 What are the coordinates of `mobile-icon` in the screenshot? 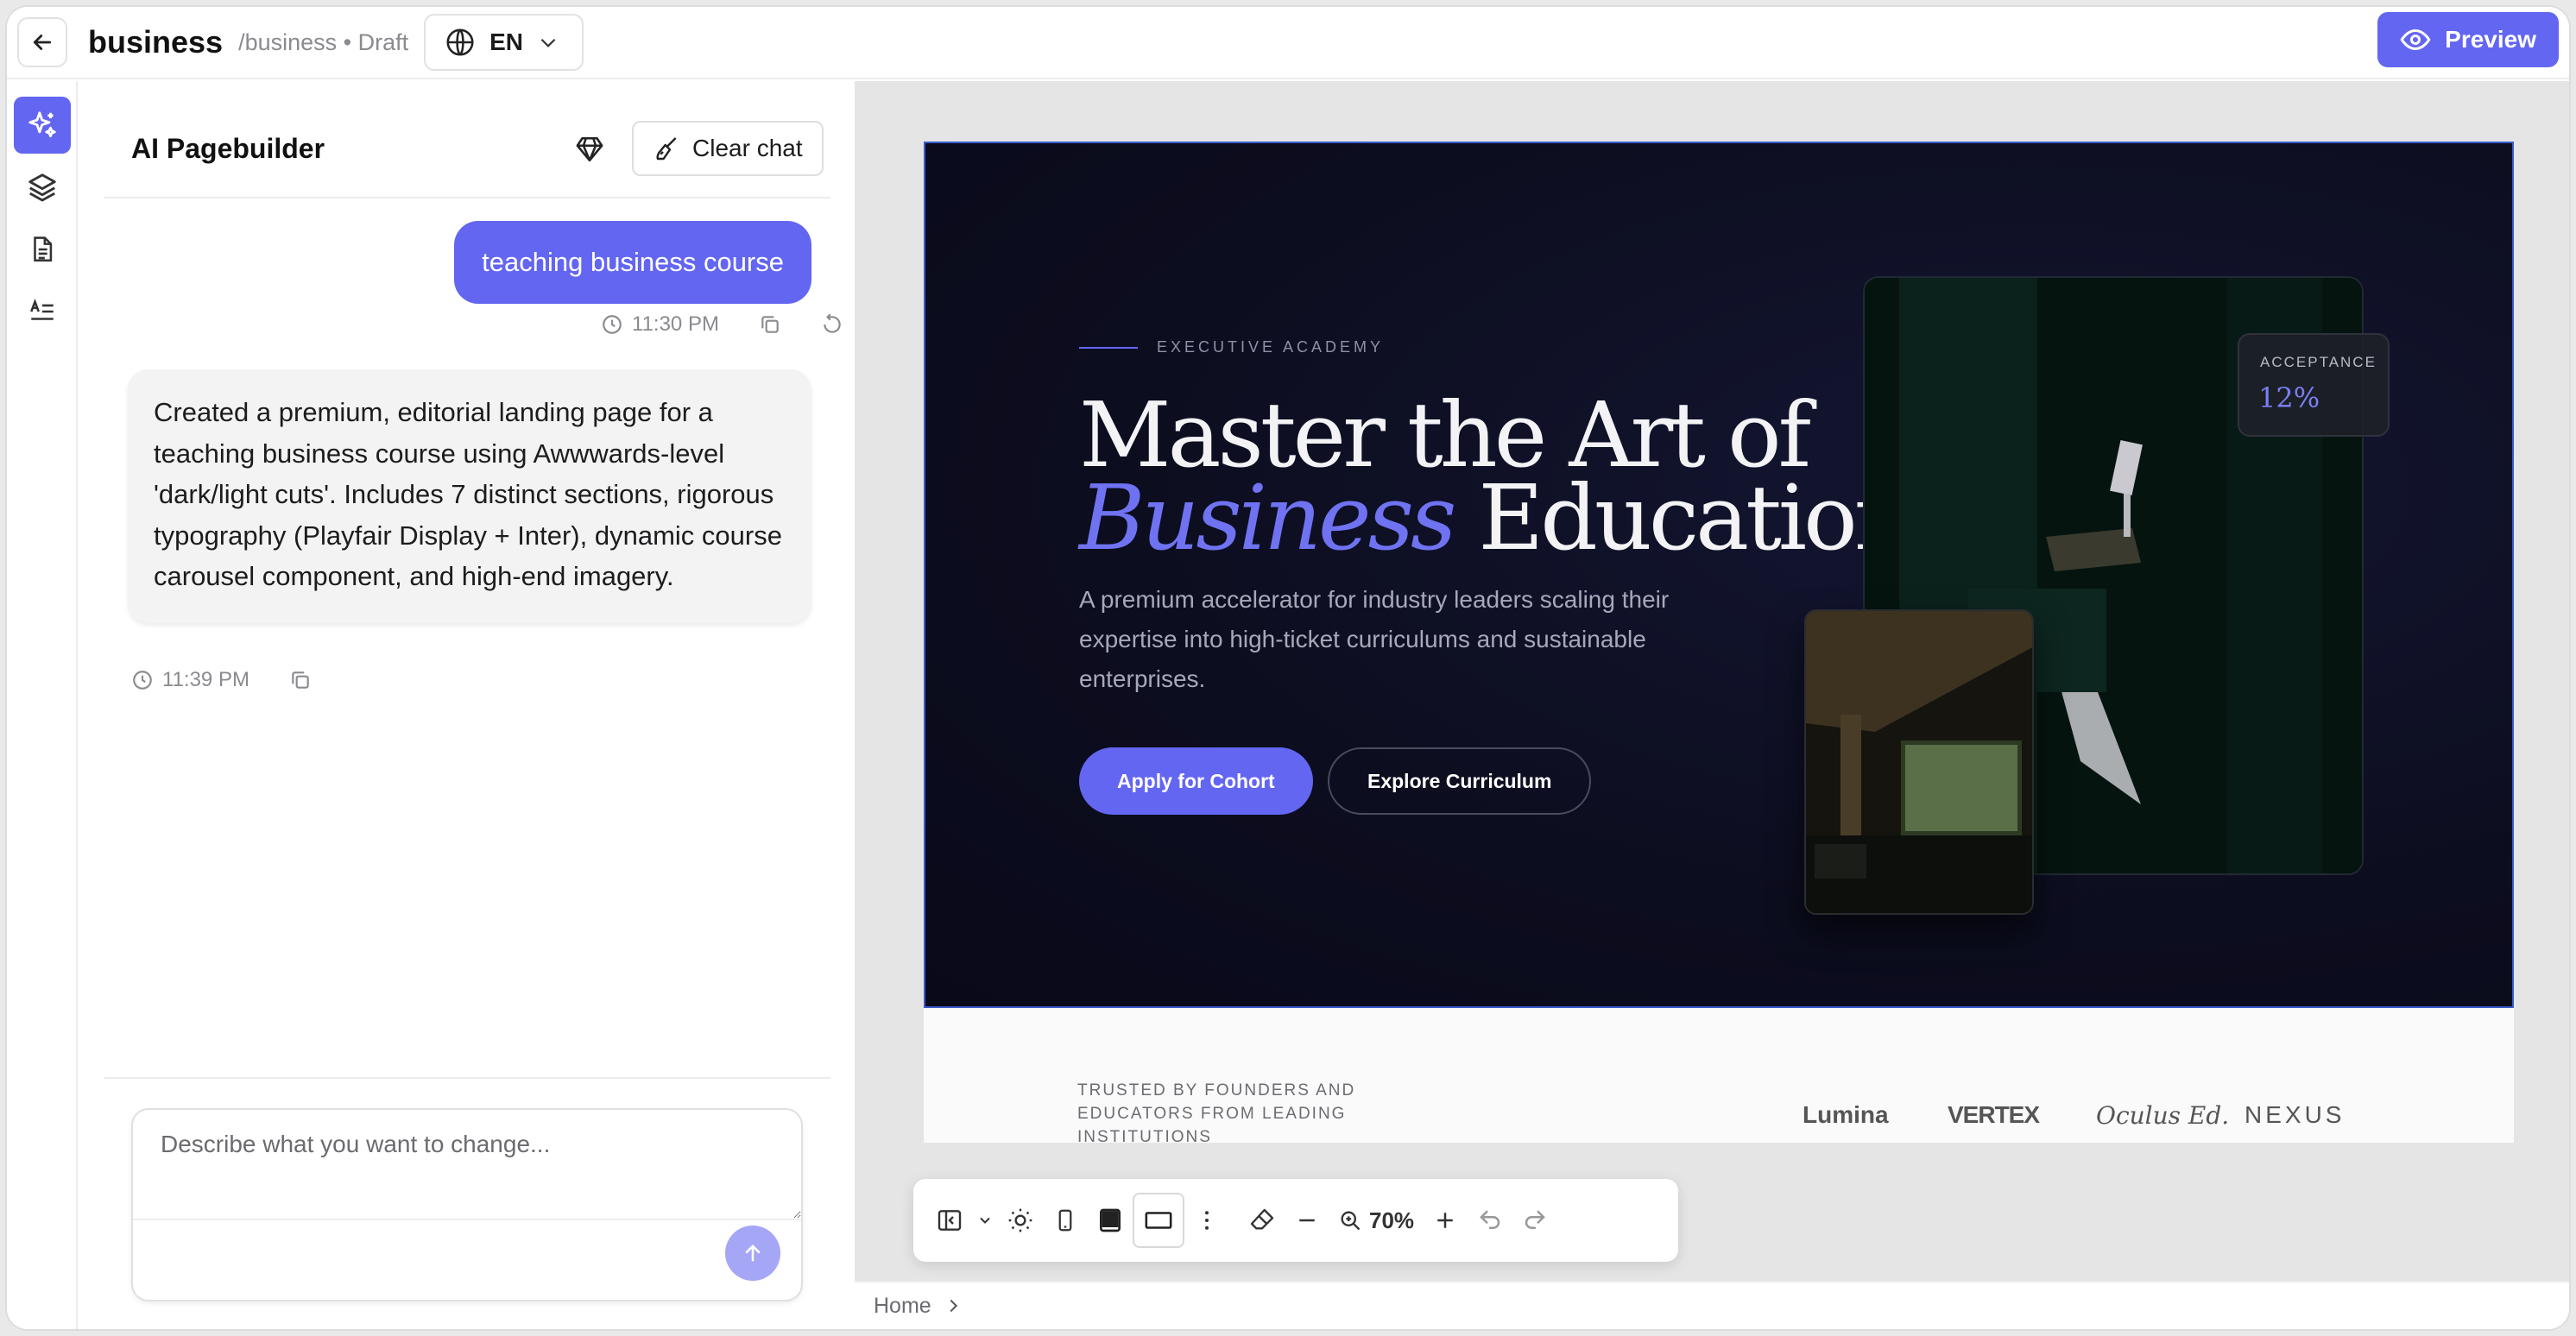 It's located at (1065, 1220).